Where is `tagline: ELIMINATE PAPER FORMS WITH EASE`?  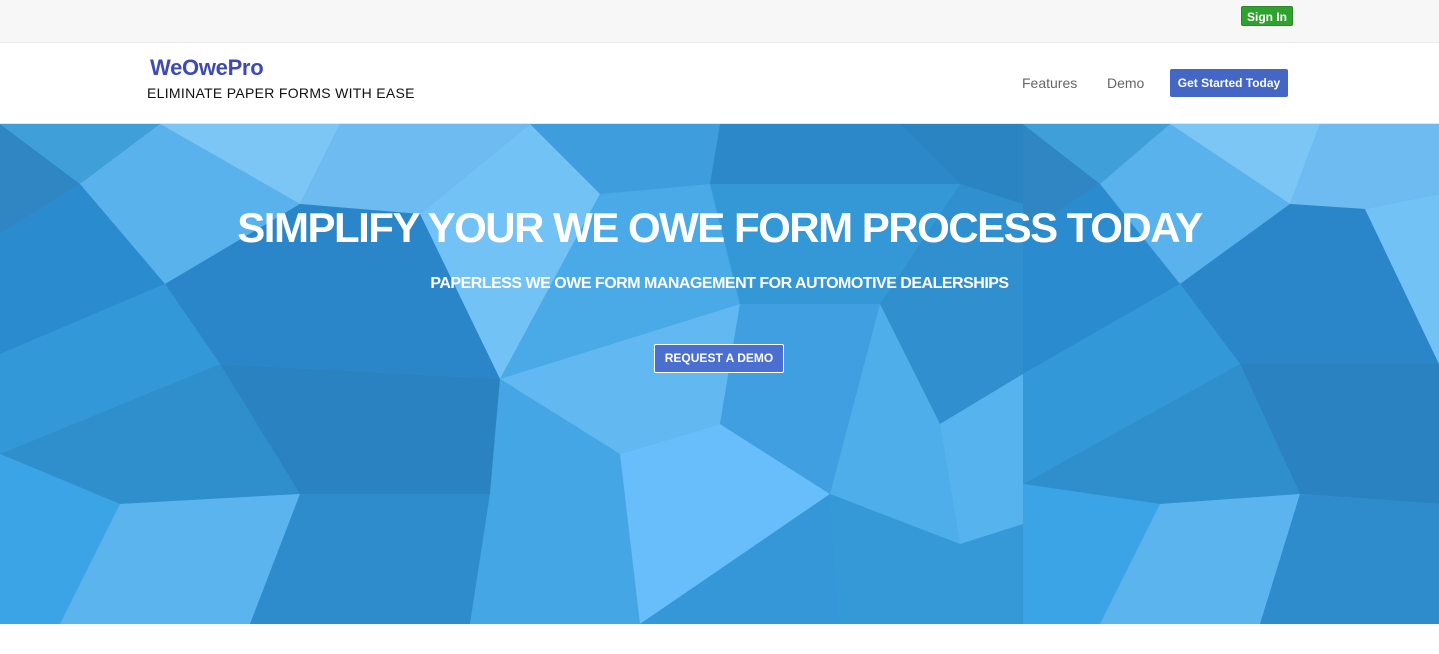
tagline: ELIMINATE PAPER FORMS WITH EASE is located at coordinates (281, 93).